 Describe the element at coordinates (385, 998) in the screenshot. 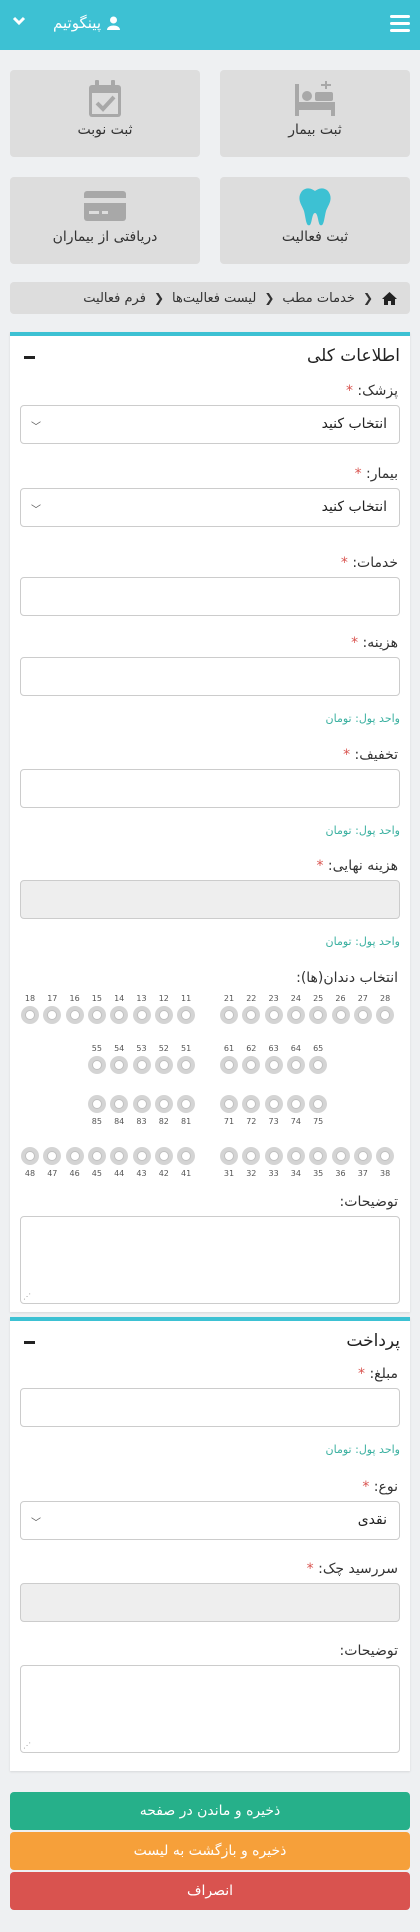

I see `tooth-number: 28` at that location.